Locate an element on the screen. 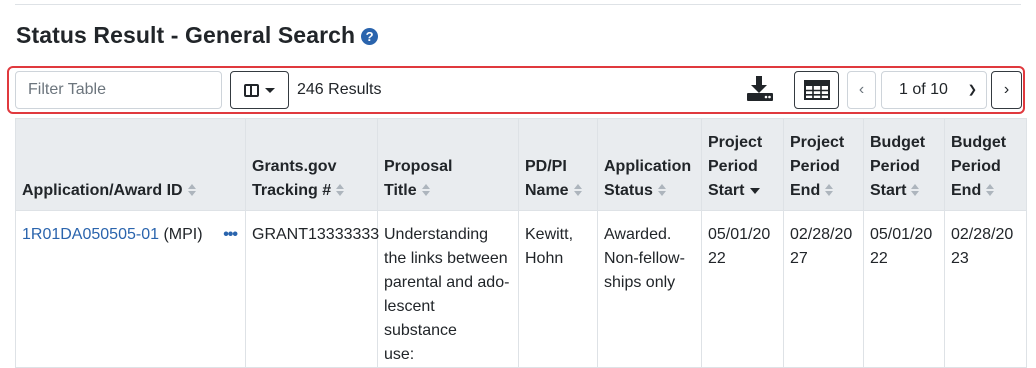  cell-budget-end: 02/28/20 23 is located at coordinates (985, 289).